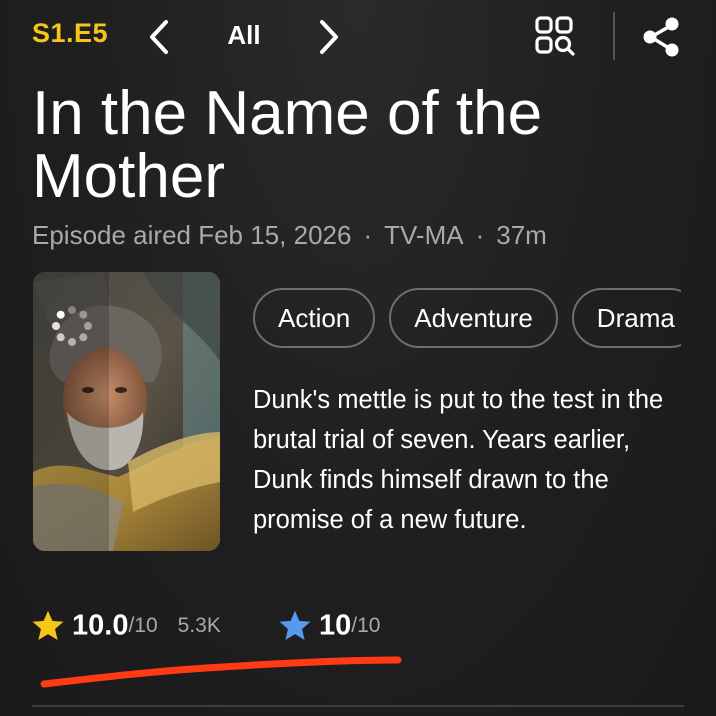  What do you see at coordinates (287, 145) in the screenshot?
I see `episode-title: In the Name of the Mother` at bounding box center [287, 145].